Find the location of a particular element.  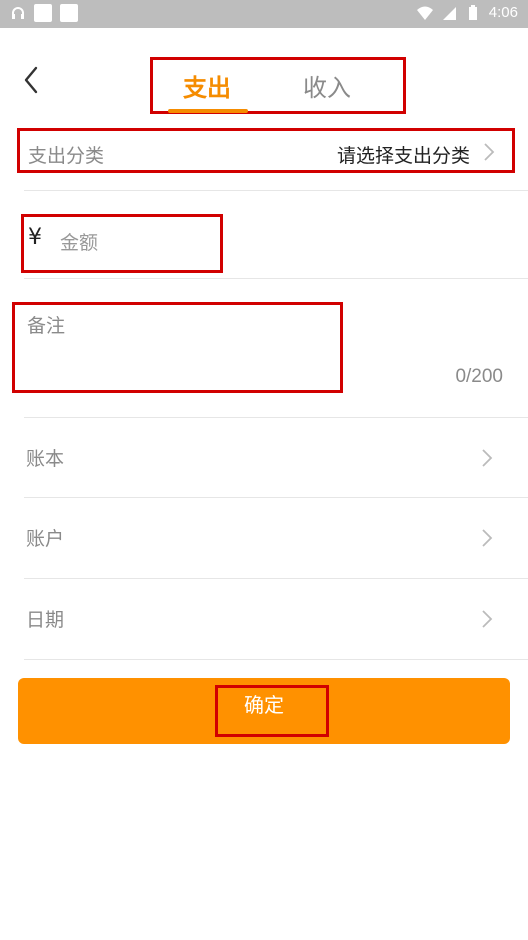

account-label: 账户 is located at coordinates (45, 539).